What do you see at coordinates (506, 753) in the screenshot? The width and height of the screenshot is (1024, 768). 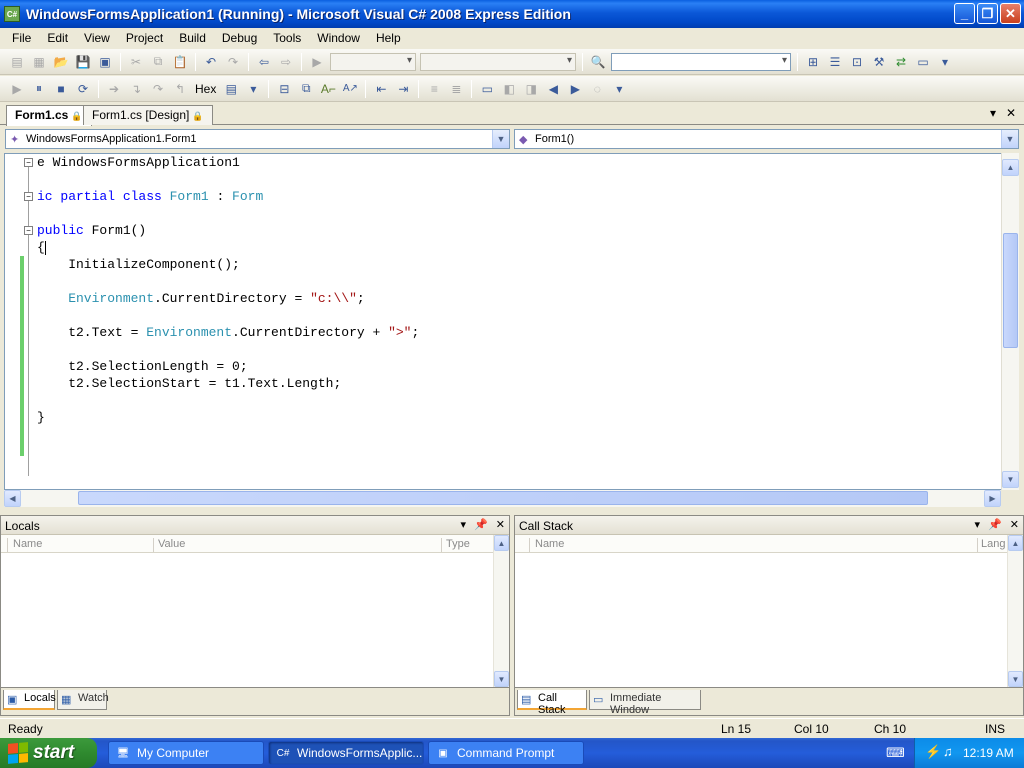 I see `taskbar-item-command-prompt: ▣ Command Prompt` at bounding box center [506, 753].